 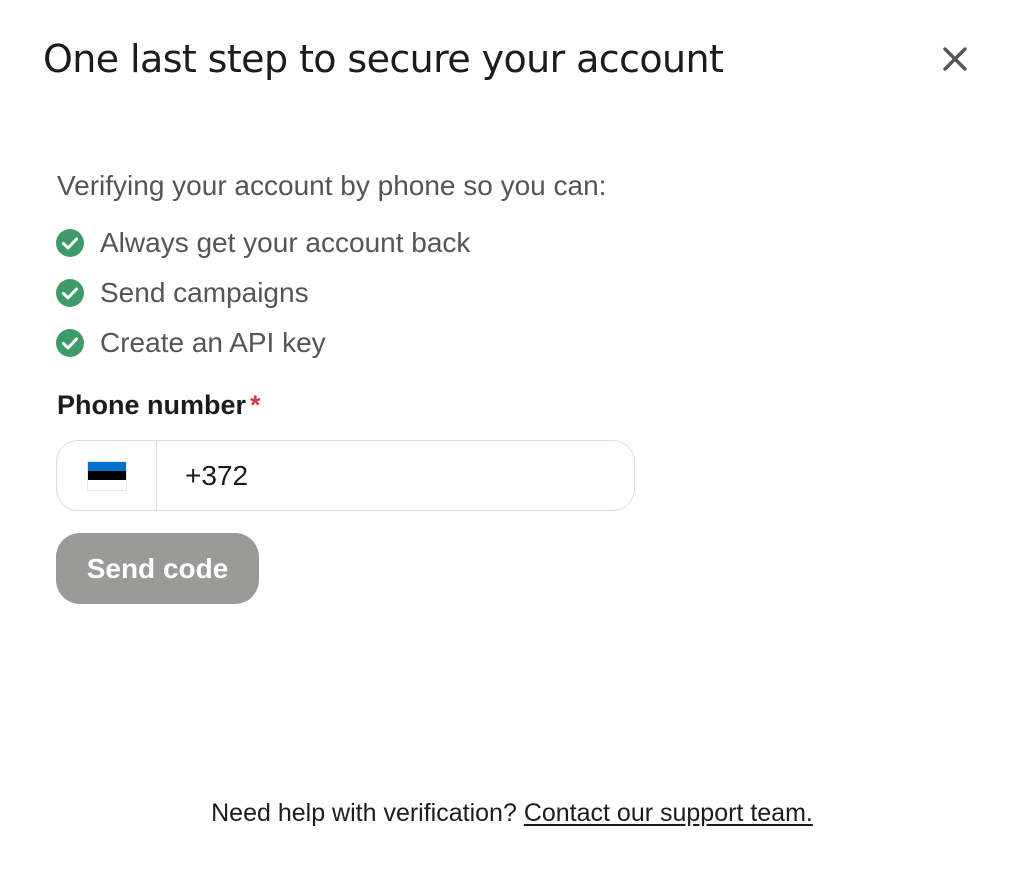 I want to click on modal-title: One last step to secure your account, so click(x=383, y=59).